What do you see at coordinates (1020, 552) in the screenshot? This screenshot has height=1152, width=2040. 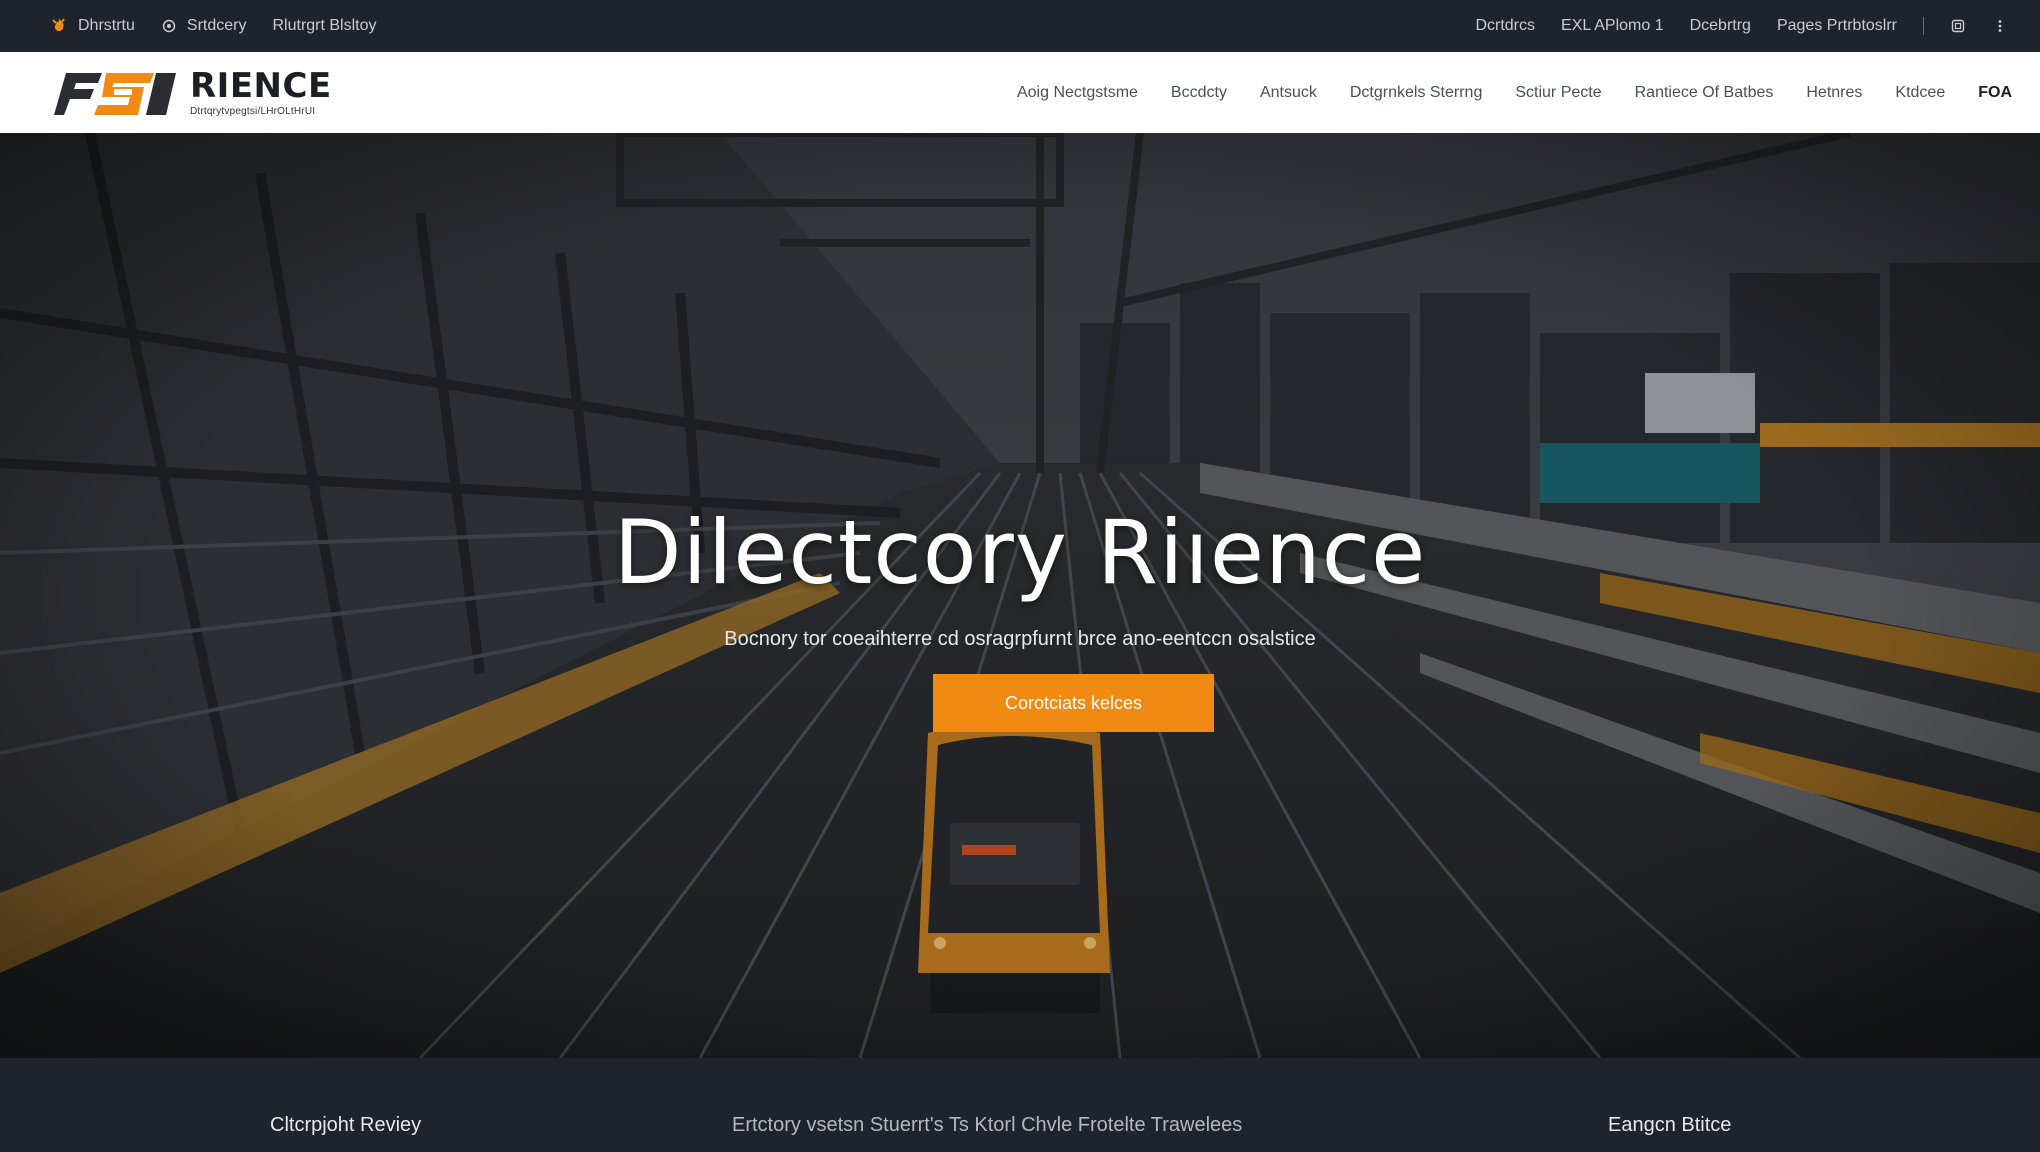 I see `hero-title: Dilectcory Riıence` at bounding box center [1020, 552].